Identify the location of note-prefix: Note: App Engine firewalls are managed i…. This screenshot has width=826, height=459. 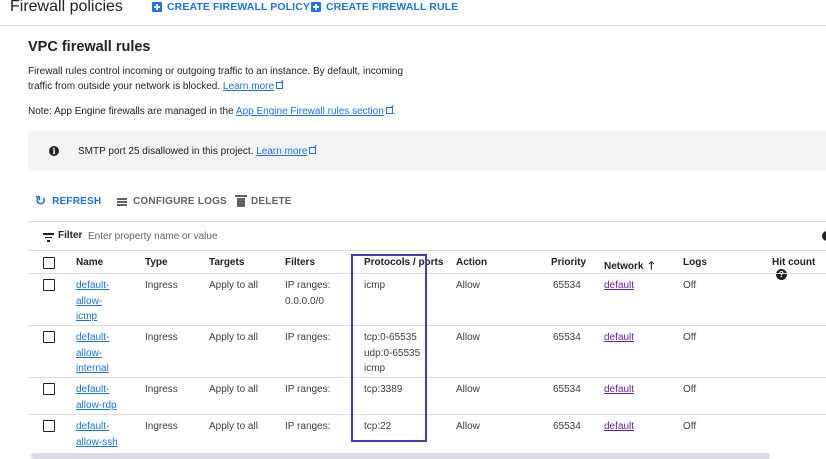
(131, 111).